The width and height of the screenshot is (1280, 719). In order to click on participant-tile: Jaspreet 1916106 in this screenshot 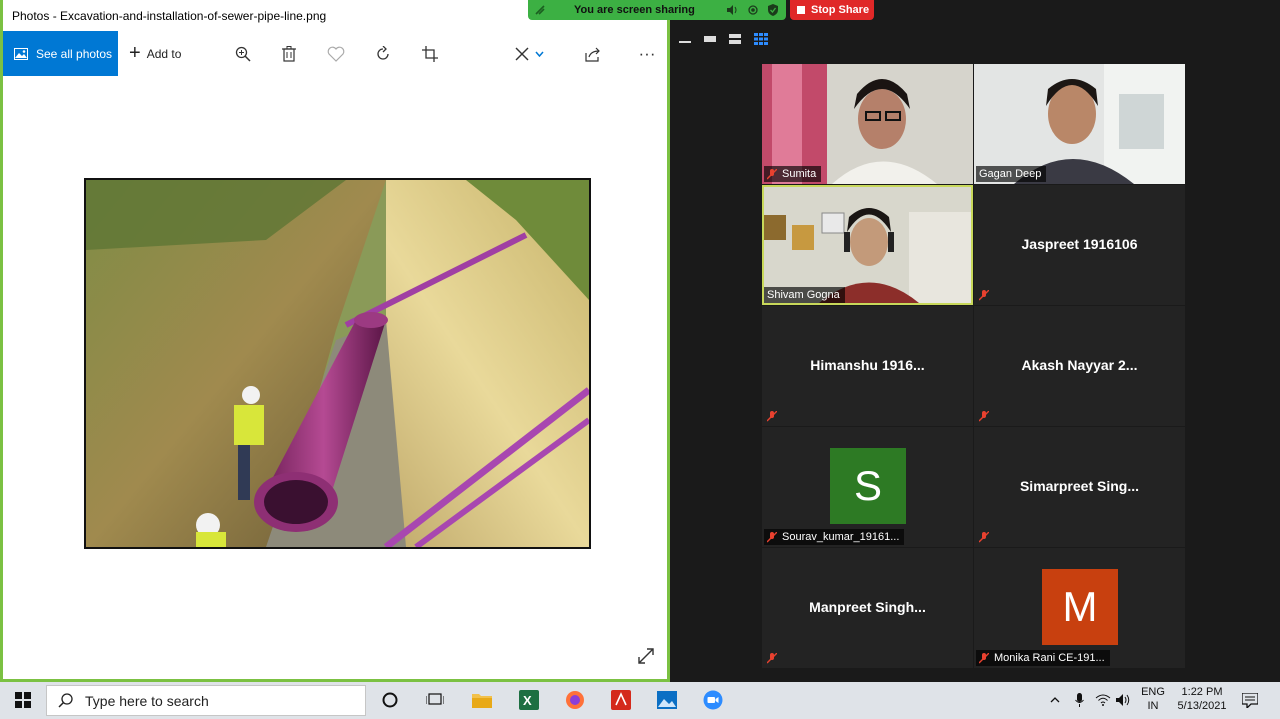, I will do `click(1079, 245)`.